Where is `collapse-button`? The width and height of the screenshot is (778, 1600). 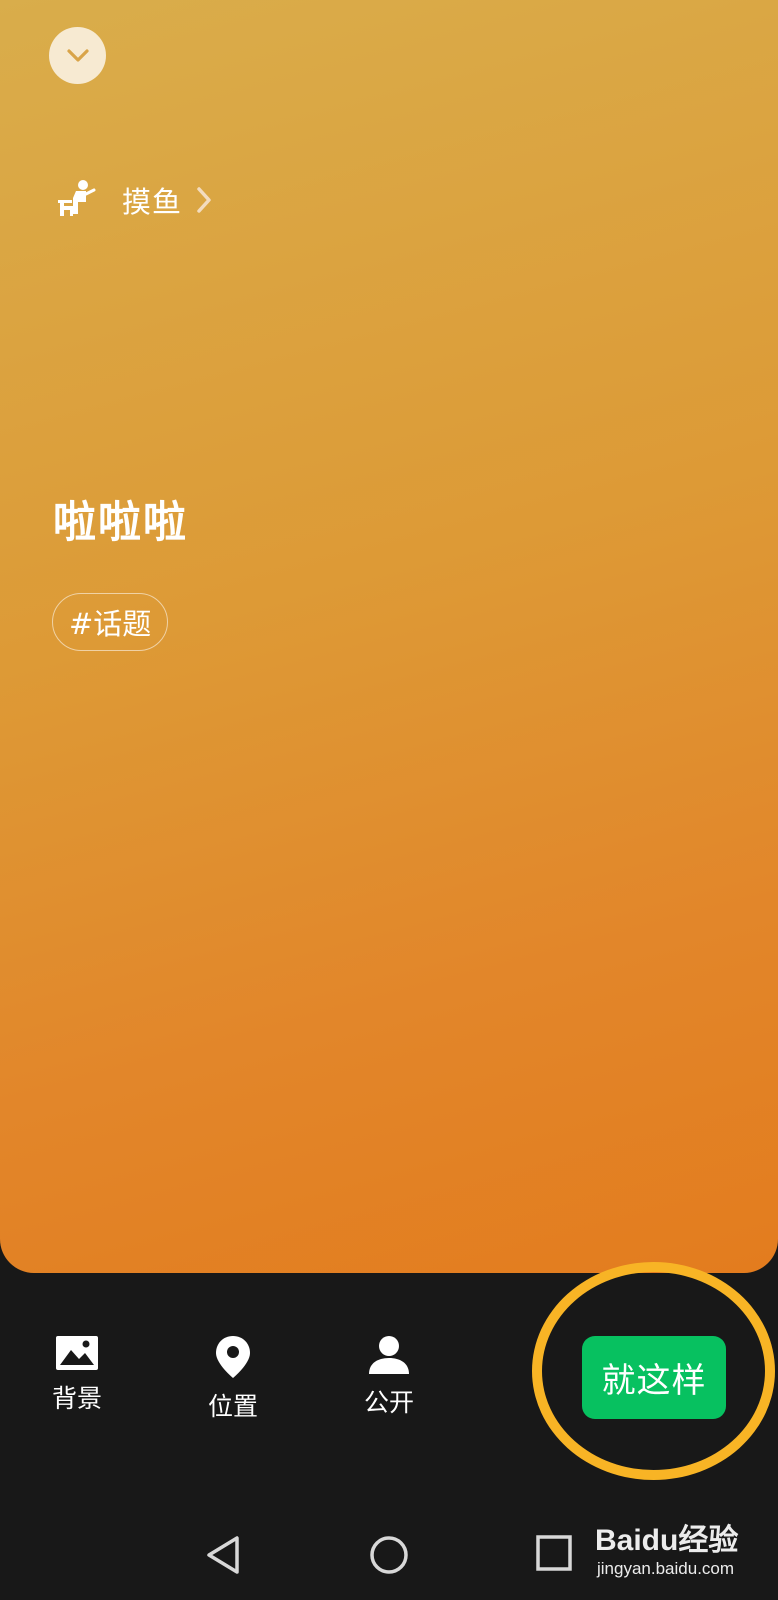
collapse-button is located at coordinates (77, 55).